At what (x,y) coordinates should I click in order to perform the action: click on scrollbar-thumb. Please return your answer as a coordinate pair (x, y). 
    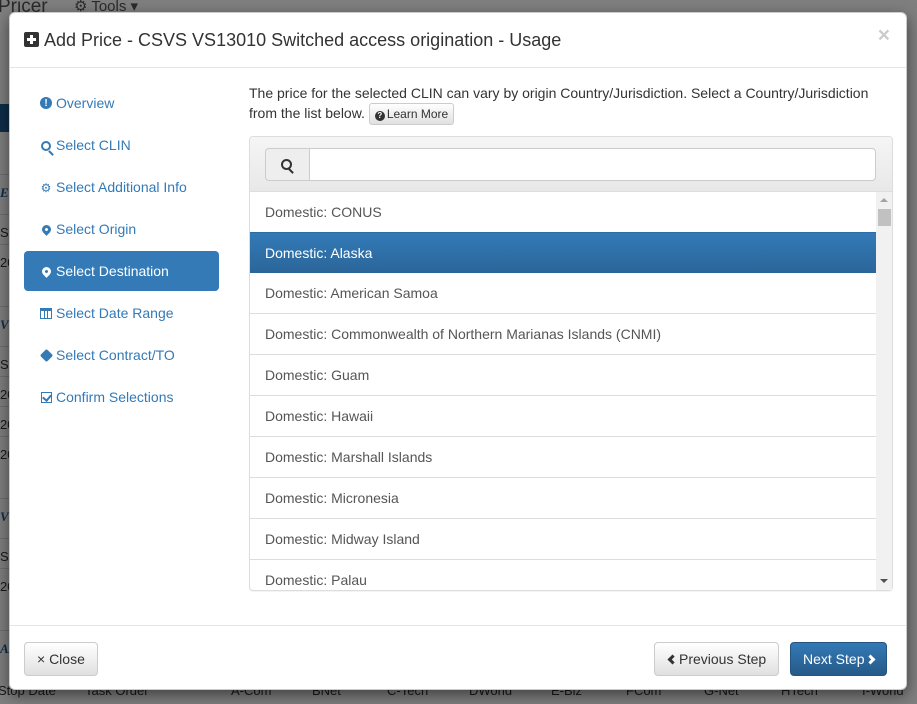
    Looking at the image, I should click on (884, 217).